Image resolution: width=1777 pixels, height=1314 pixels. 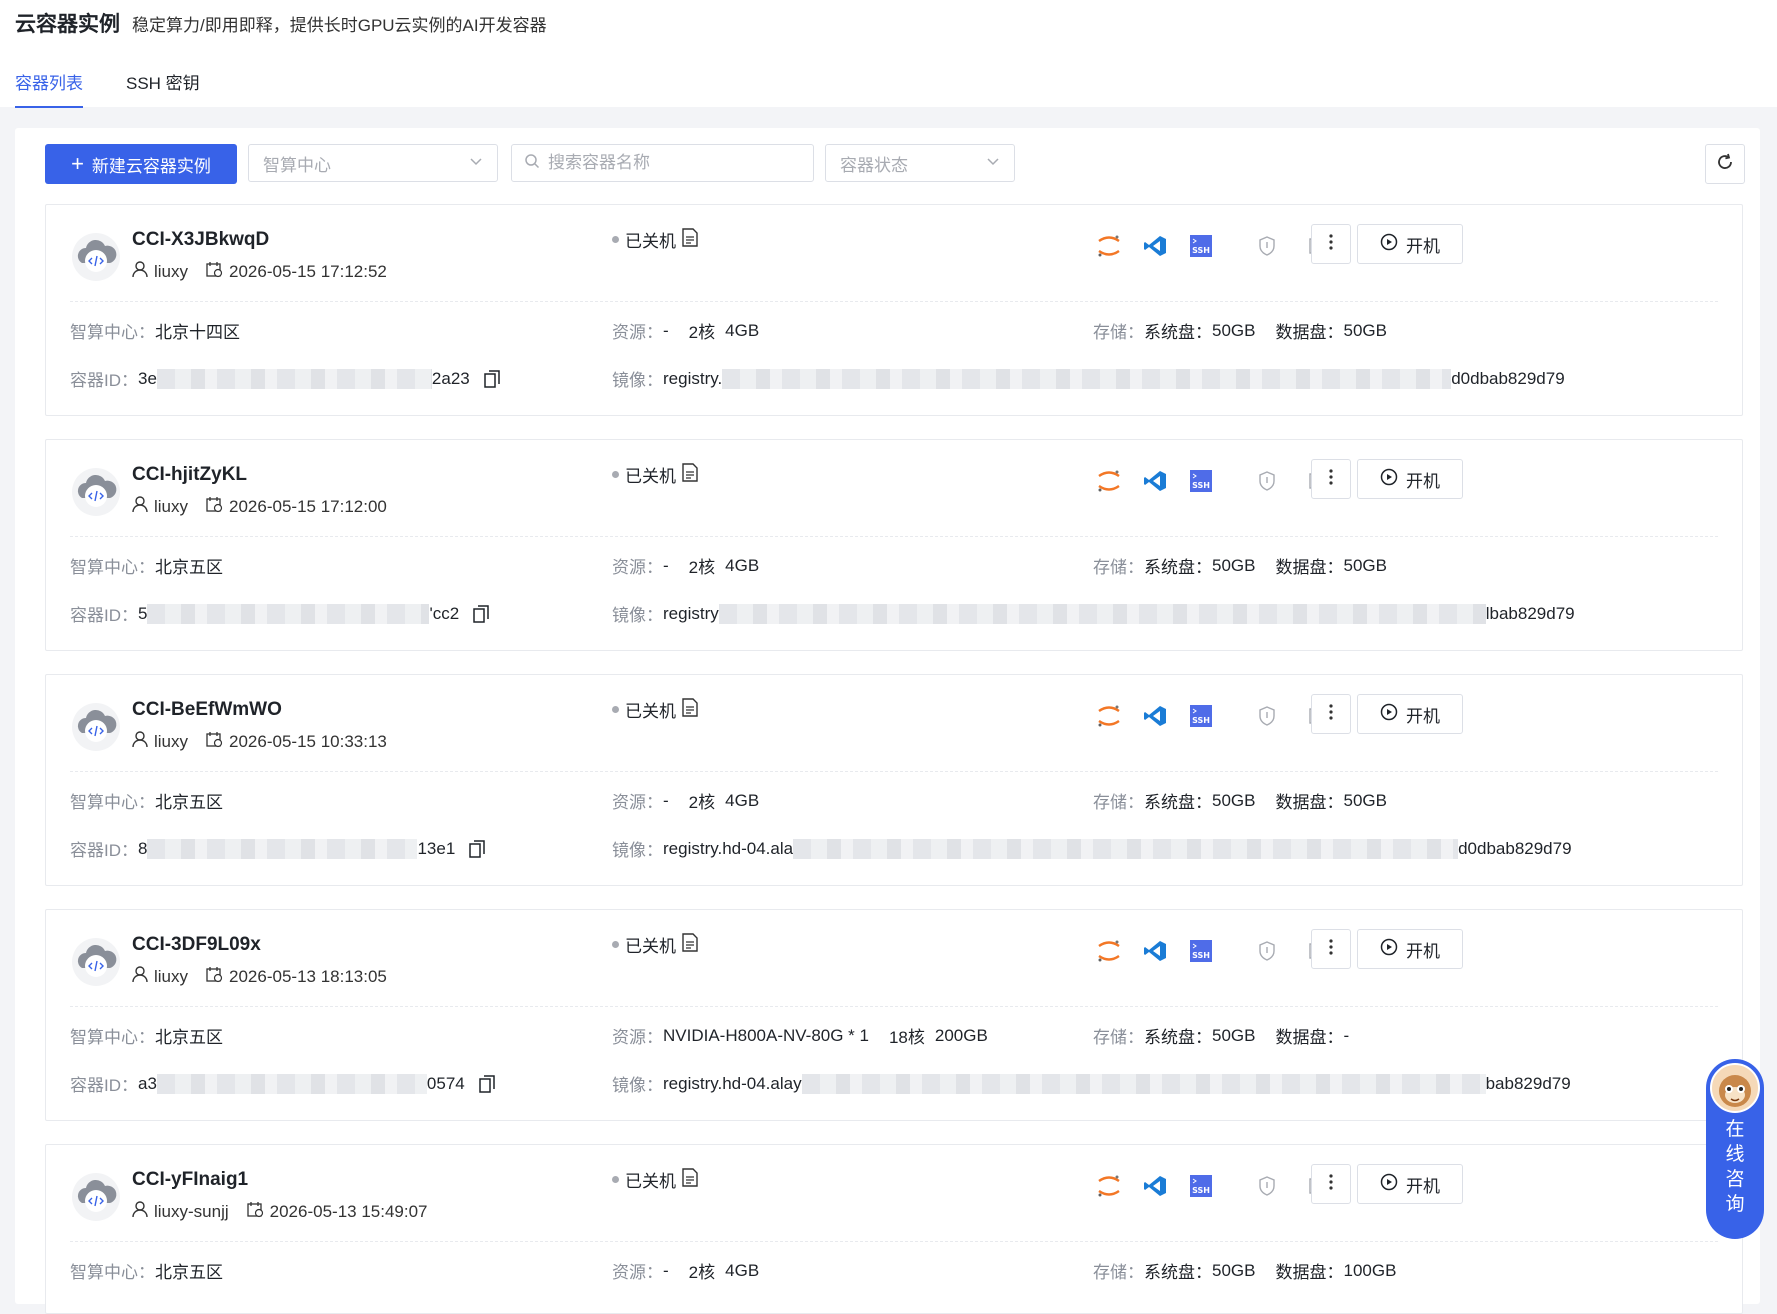 I want to click on center-value: 北京五区, so click(x=189, y=567).